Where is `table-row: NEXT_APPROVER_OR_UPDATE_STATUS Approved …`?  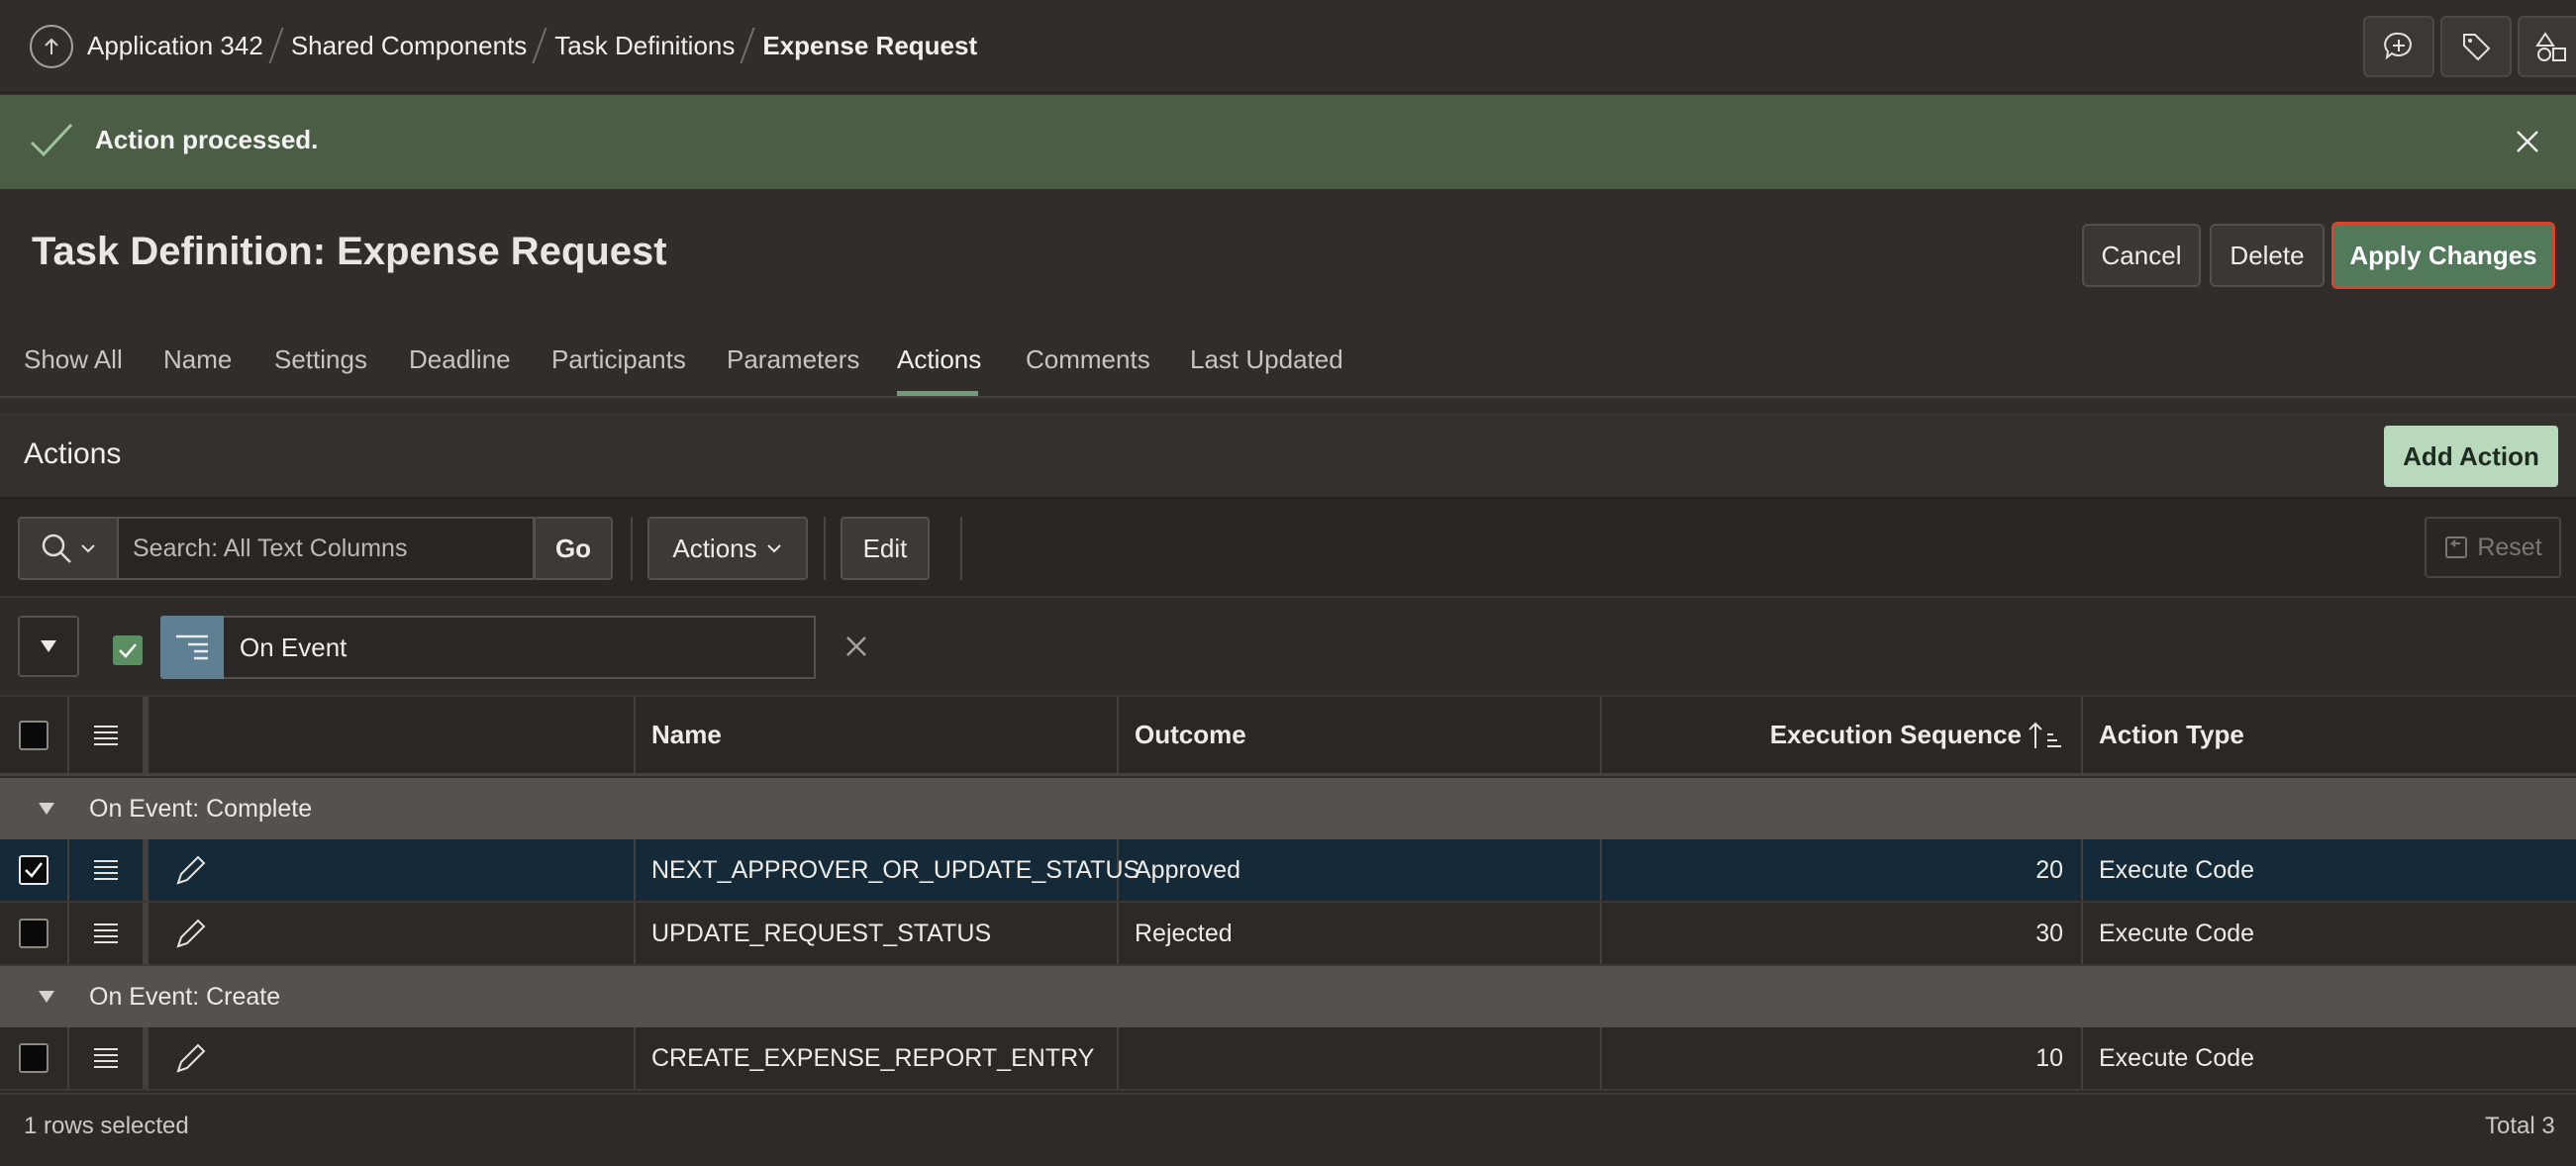 table-row: NEXT_APPROVER_OR_UPDATE_STATUS Approved … is located at coordinates (1288, 871).